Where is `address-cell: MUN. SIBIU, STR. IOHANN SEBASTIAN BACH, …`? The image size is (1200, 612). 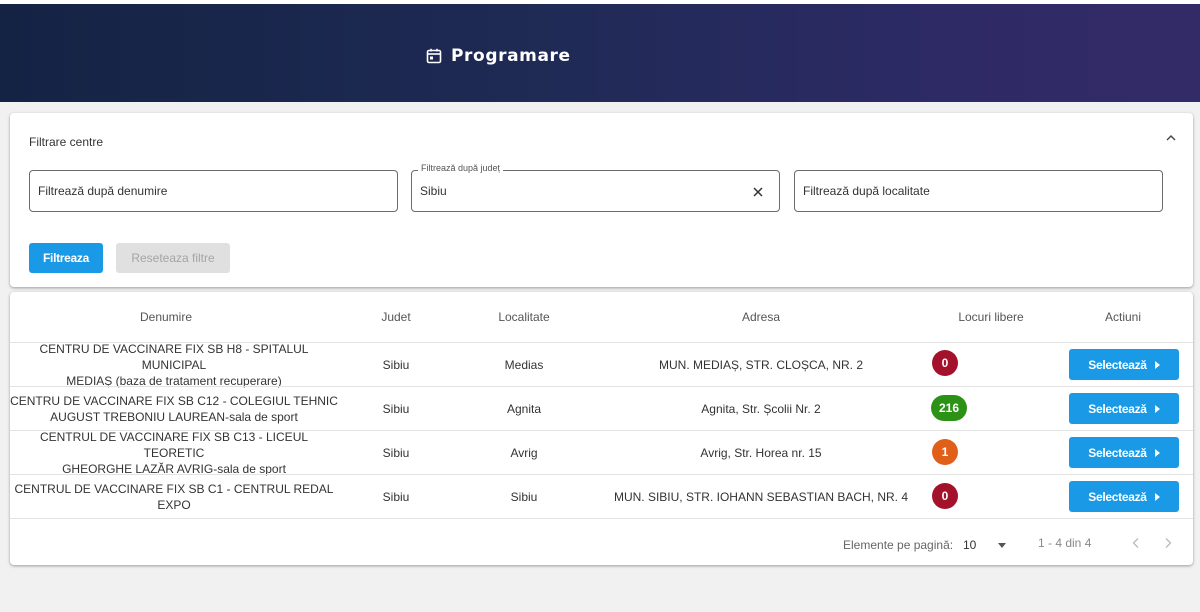
address-cell: MUN. SIBIU, STR. IOHANN SEBASTIAN BACH, … is located at coordinates (761, 496).